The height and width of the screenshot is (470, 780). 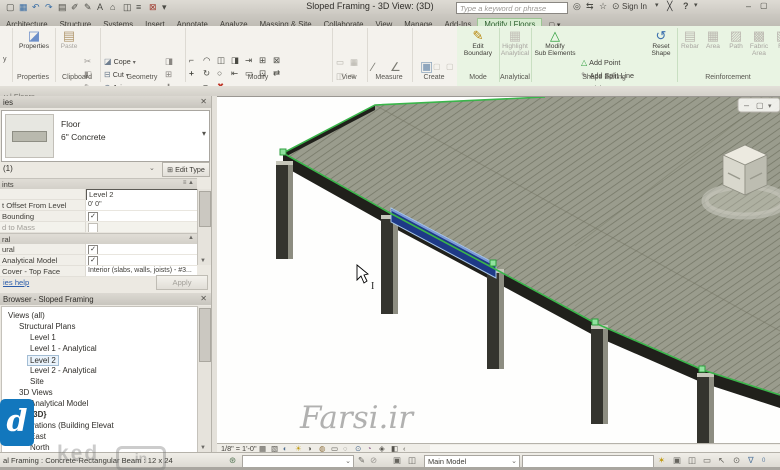 I want to click on design-options-icon: ▣, so click(x=397, y=460).